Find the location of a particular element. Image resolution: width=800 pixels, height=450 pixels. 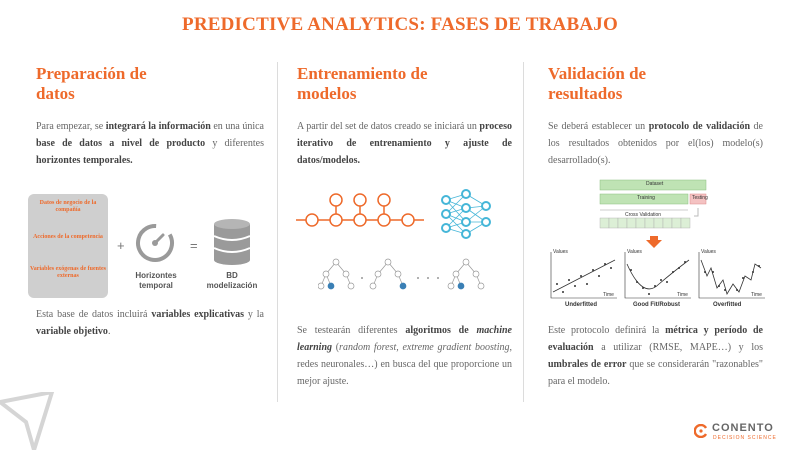

source-business-data: Datos de negocio de la compañía is located at coordinates (68, 206).